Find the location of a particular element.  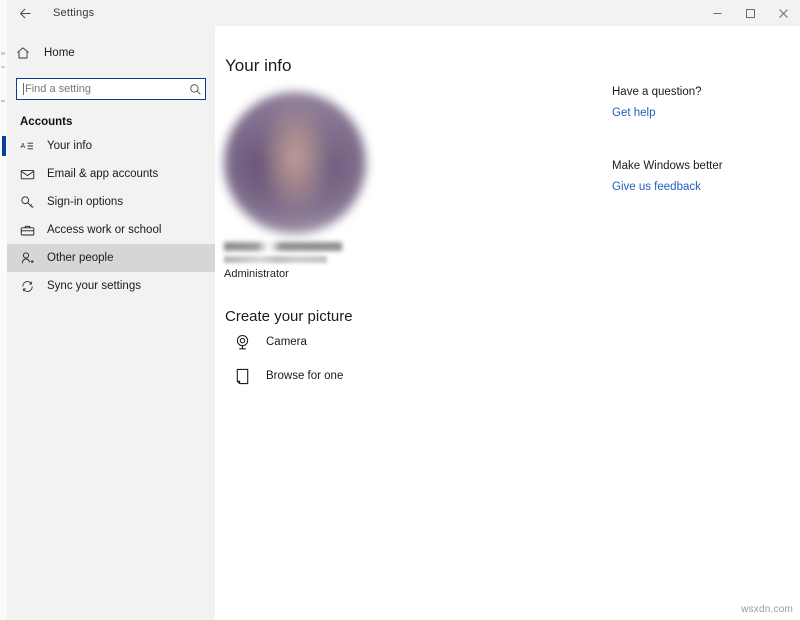

window-controls is located at coordinates (750, 13).